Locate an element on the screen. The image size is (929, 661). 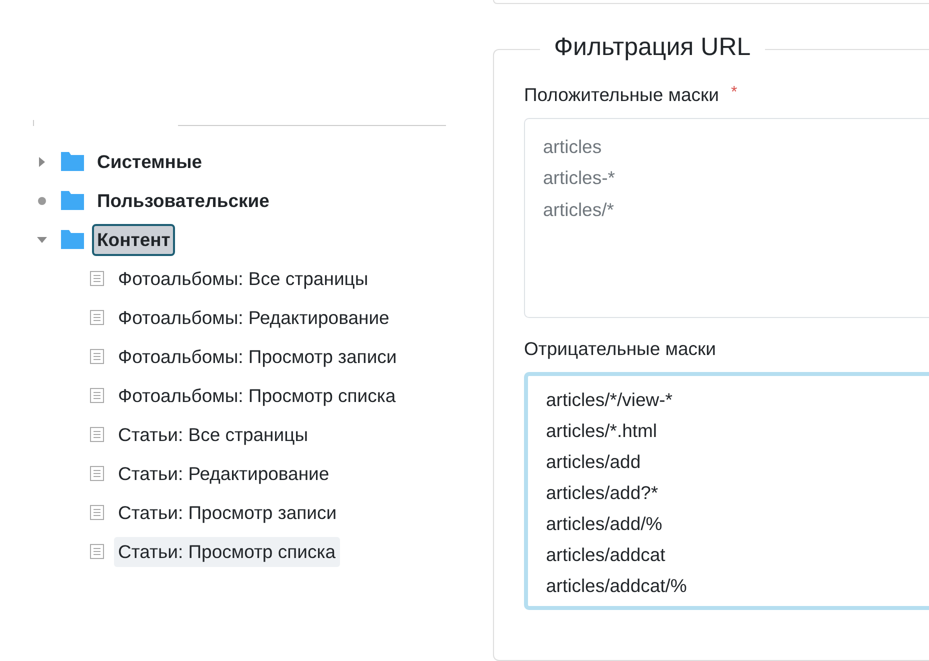
text-area: articles articles-* articles/* is located at coordinates (726, 218).